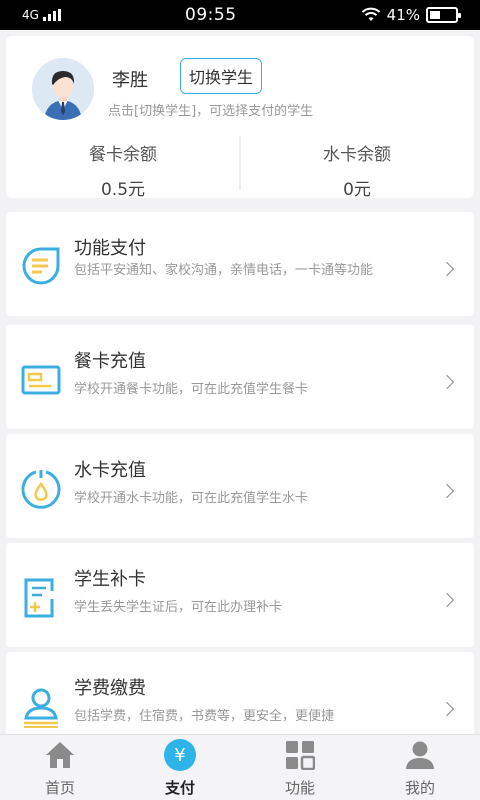 This screenshot has height=800, width=480. Describe the element at coordinates (179, 788) in the screenshot. I see `nav-pay-label: 支付` at that location.